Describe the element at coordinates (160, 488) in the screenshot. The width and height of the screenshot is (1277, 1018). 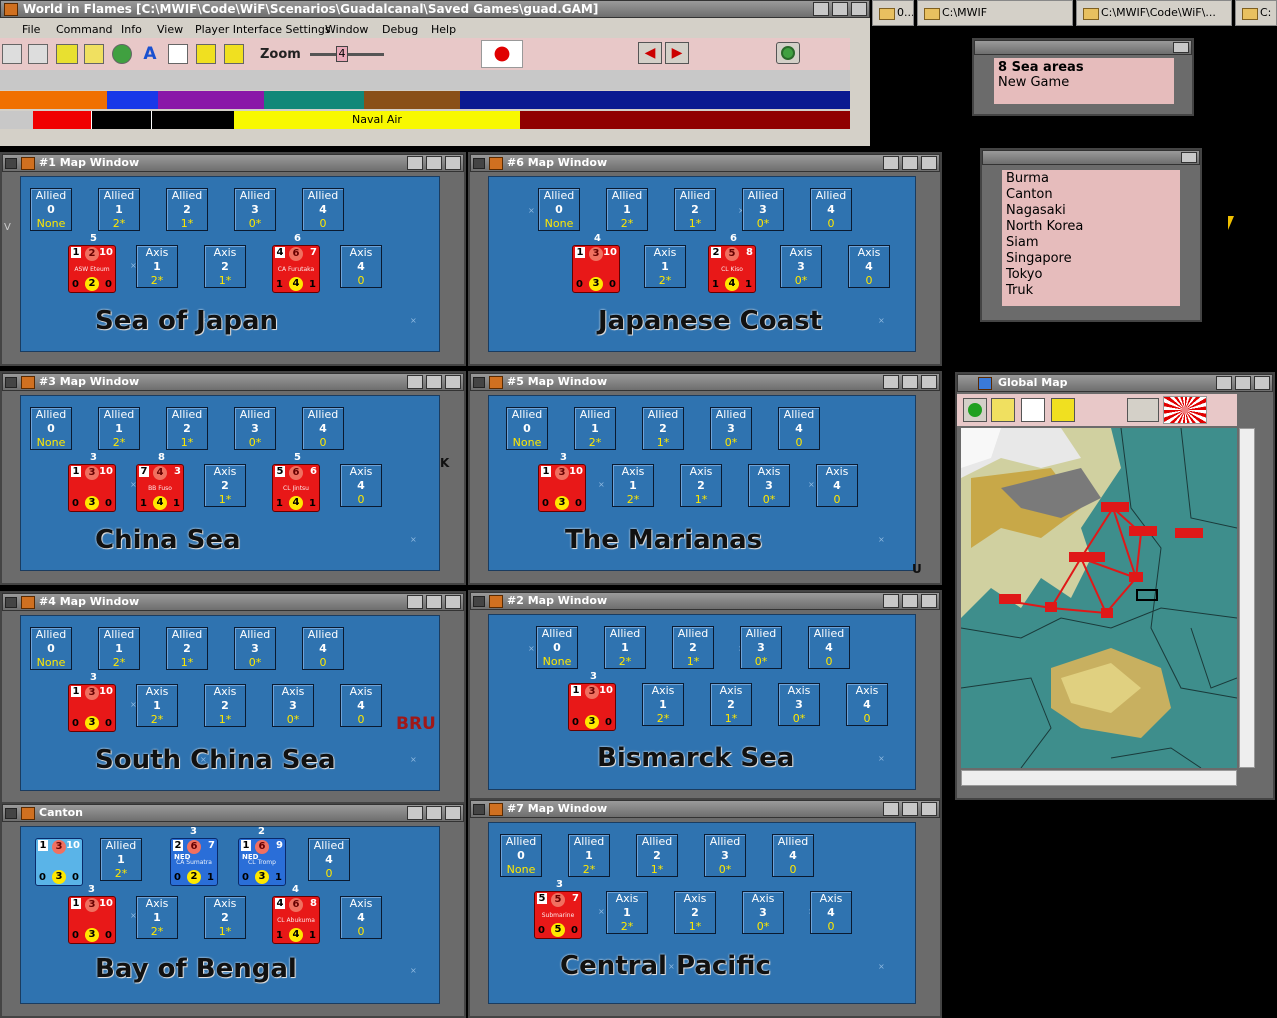
I see `unit-counter: 7 4 3 BB Fuso 1 4 1` at that location.